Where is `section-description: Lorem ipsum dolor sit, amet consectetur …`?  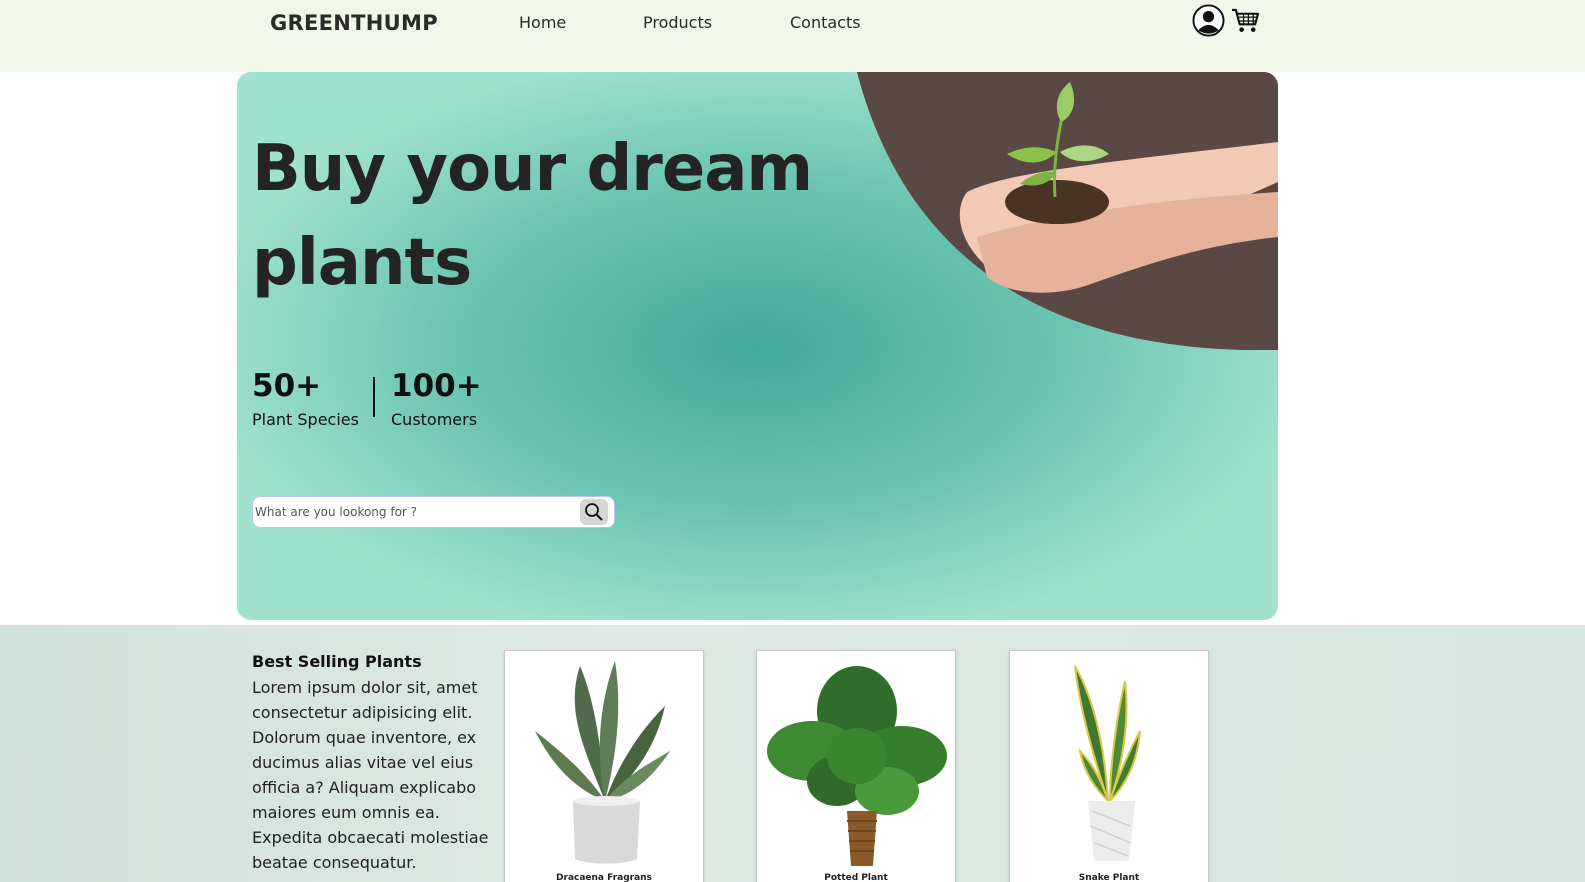 section-description: Lorem ipsum dolor sit, amet consectetur … is located at coordinates (370, 775).